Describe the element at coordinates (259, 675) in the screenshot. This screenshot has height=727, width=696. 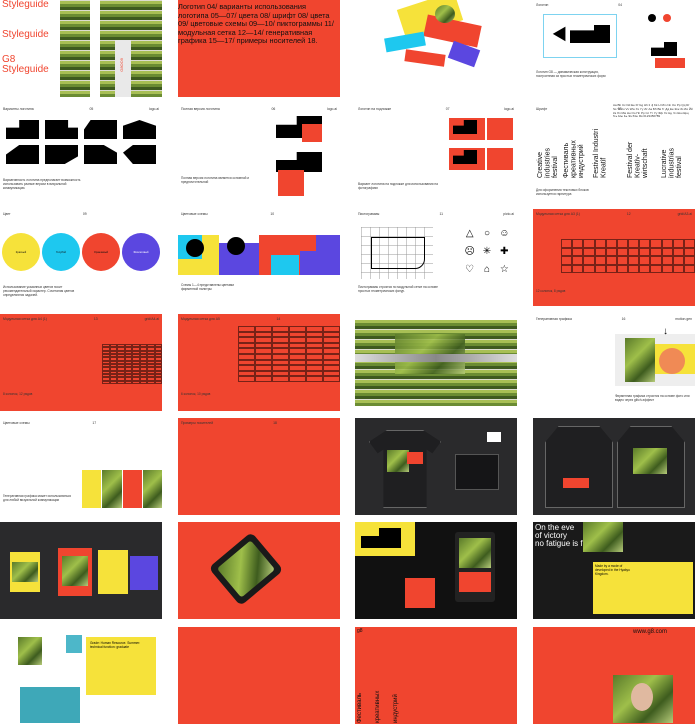
I see `page-red-blank` at that location.